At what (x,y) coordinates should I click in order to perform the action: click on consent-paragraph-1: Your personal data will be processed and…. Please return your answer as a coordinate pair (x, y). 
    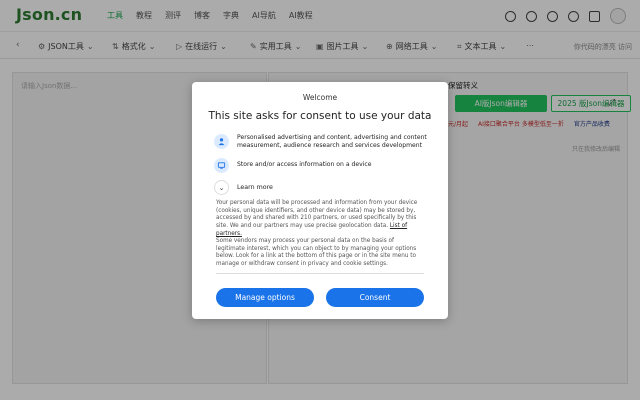
    Looking at the image, I should click on (317, 218).